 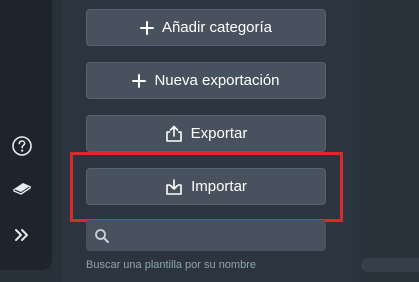 What do you see at coordinates (22, 187) in the screenshot?
I see `book-icon` at bounding box center [22, 187].